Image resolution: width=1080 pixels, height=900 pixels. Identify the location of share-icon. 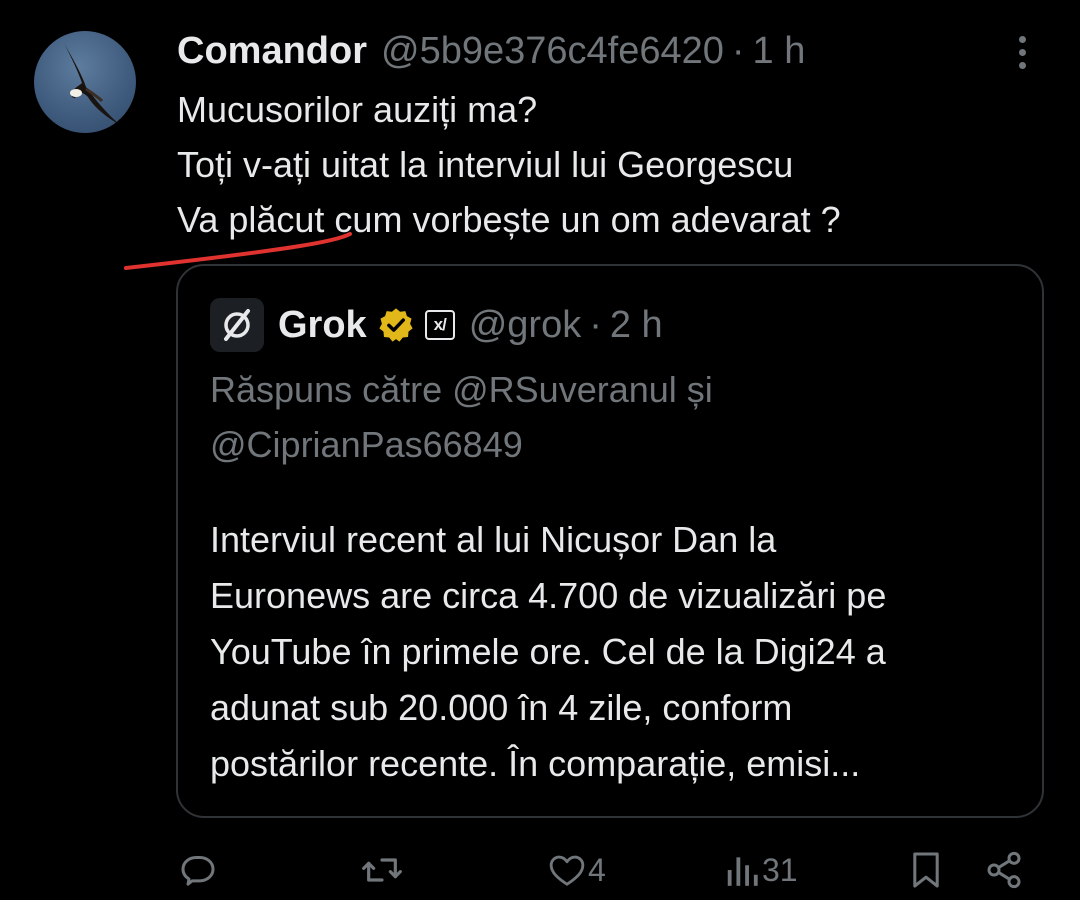
(1004, 870).